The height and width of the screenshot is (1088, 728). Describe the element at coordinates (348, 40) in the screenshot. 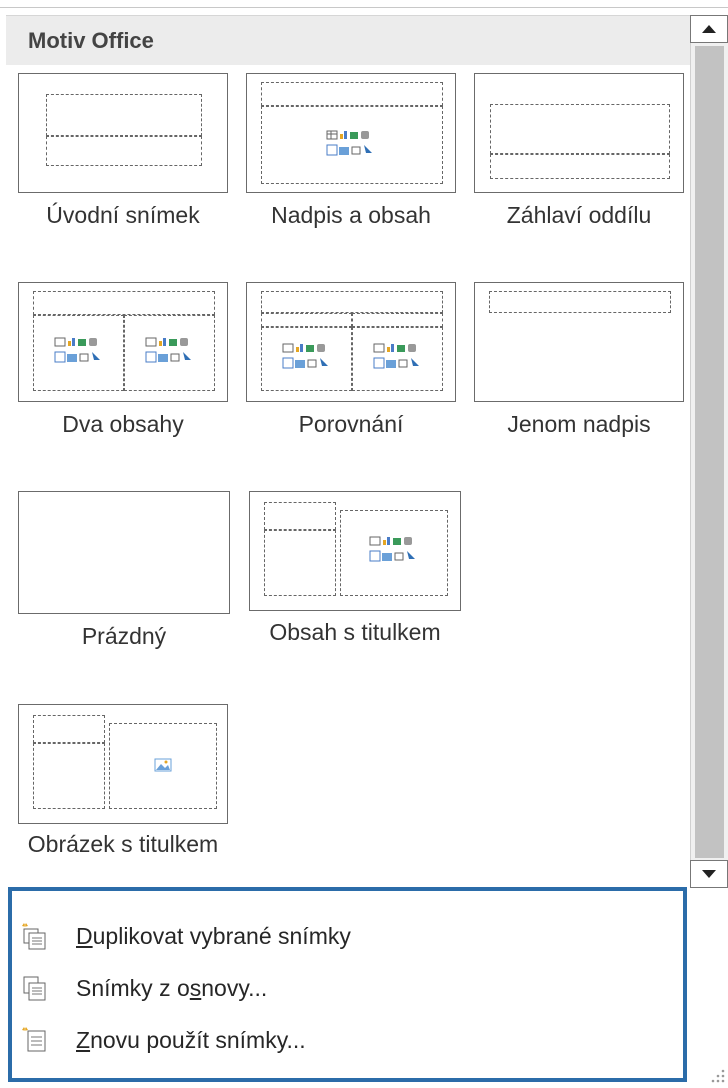

I see `section-header-bar: Motiv Office` at that location.